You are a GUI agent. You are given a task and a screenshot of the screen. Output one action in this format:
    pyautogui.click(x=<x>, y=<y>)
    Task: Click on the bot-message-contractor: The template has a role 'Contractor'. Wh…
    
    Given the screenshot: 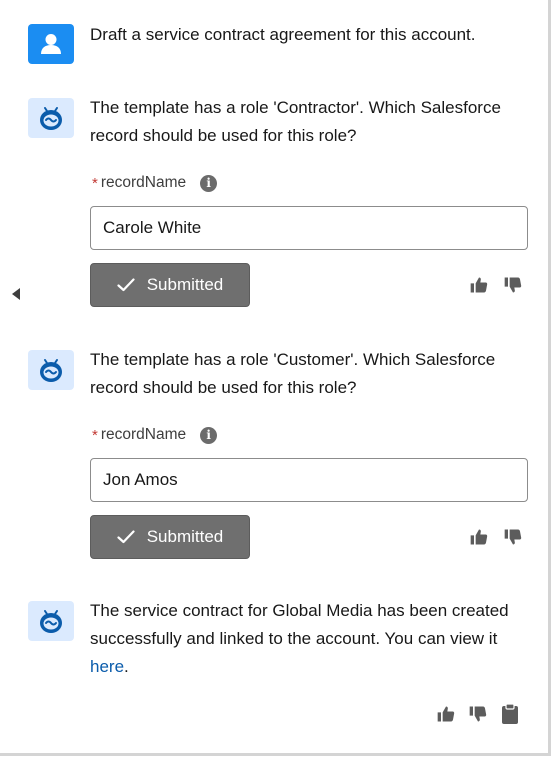 What is the action you would take?
    pyautogui.click(x=295, y=121)
    